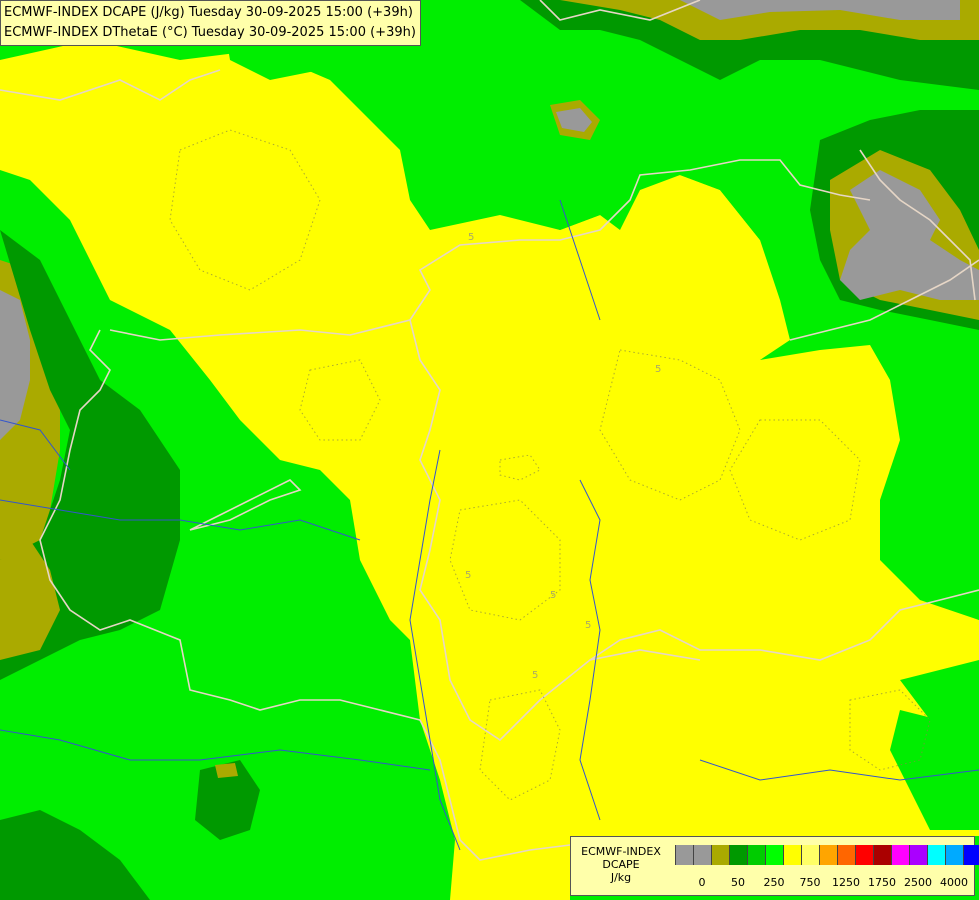 This screenshot has width=979, height=900. I want to click on legend-label: ECMWF-INDEX DCAPE J/kg, so click(621, 864).